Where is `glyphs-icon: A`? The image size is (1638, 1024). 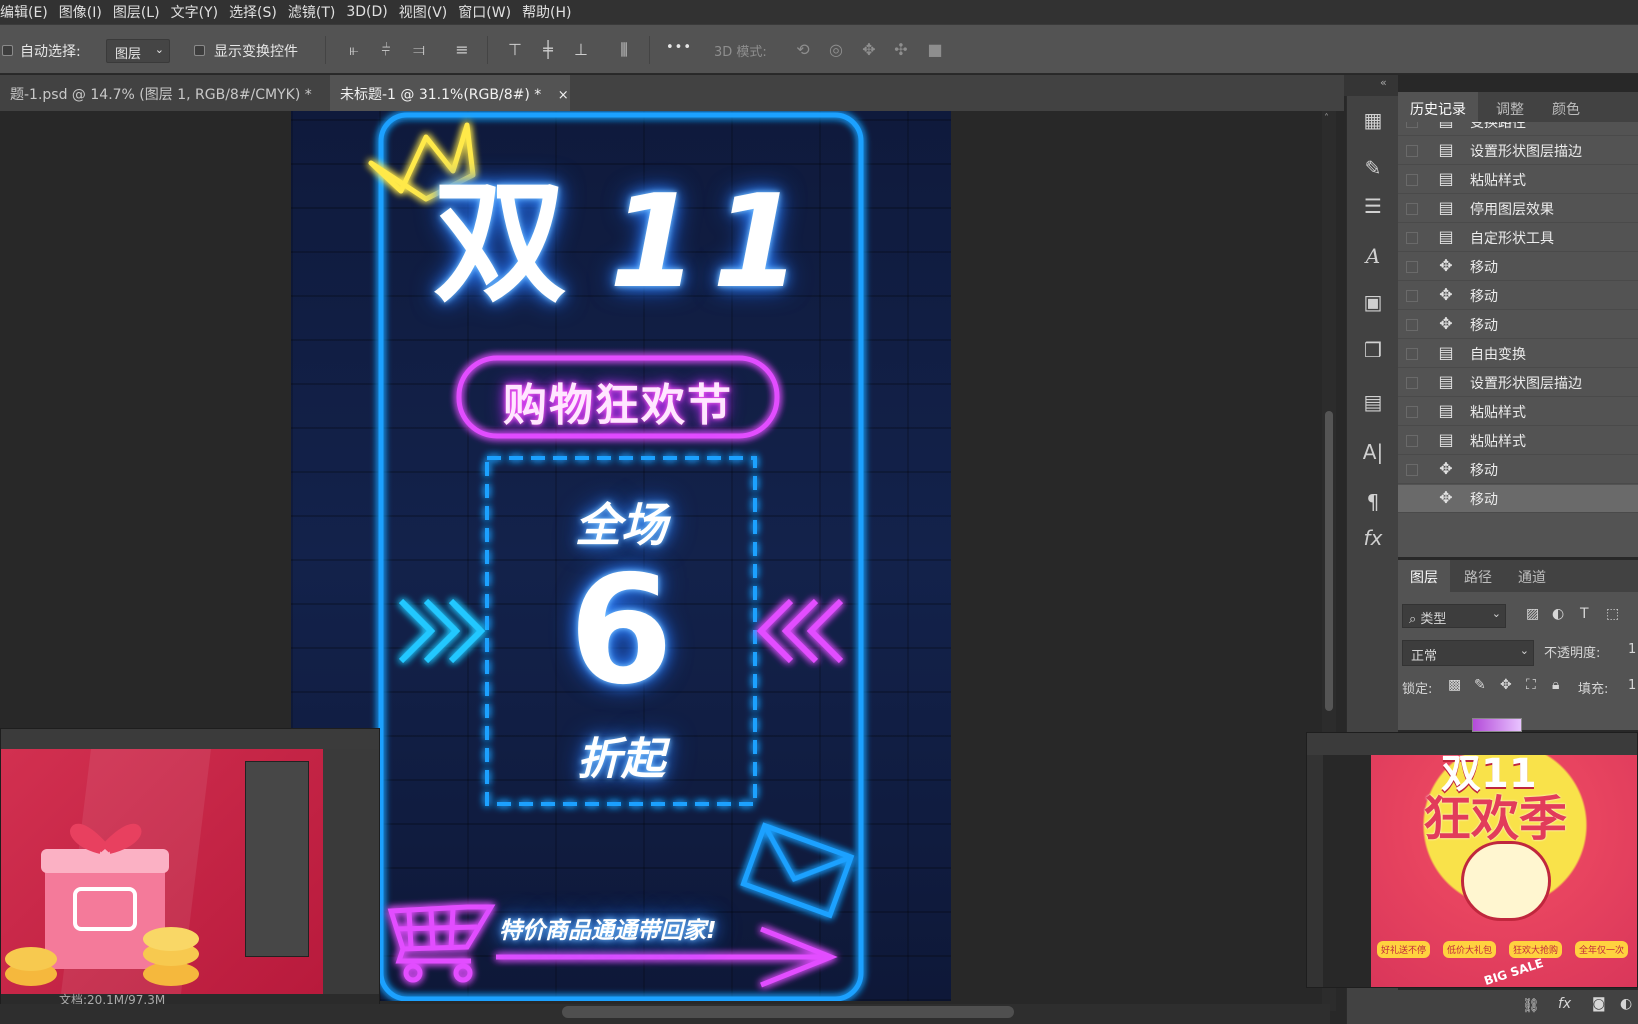 glyphs-icon: A is located at coordinates (1373, 256).